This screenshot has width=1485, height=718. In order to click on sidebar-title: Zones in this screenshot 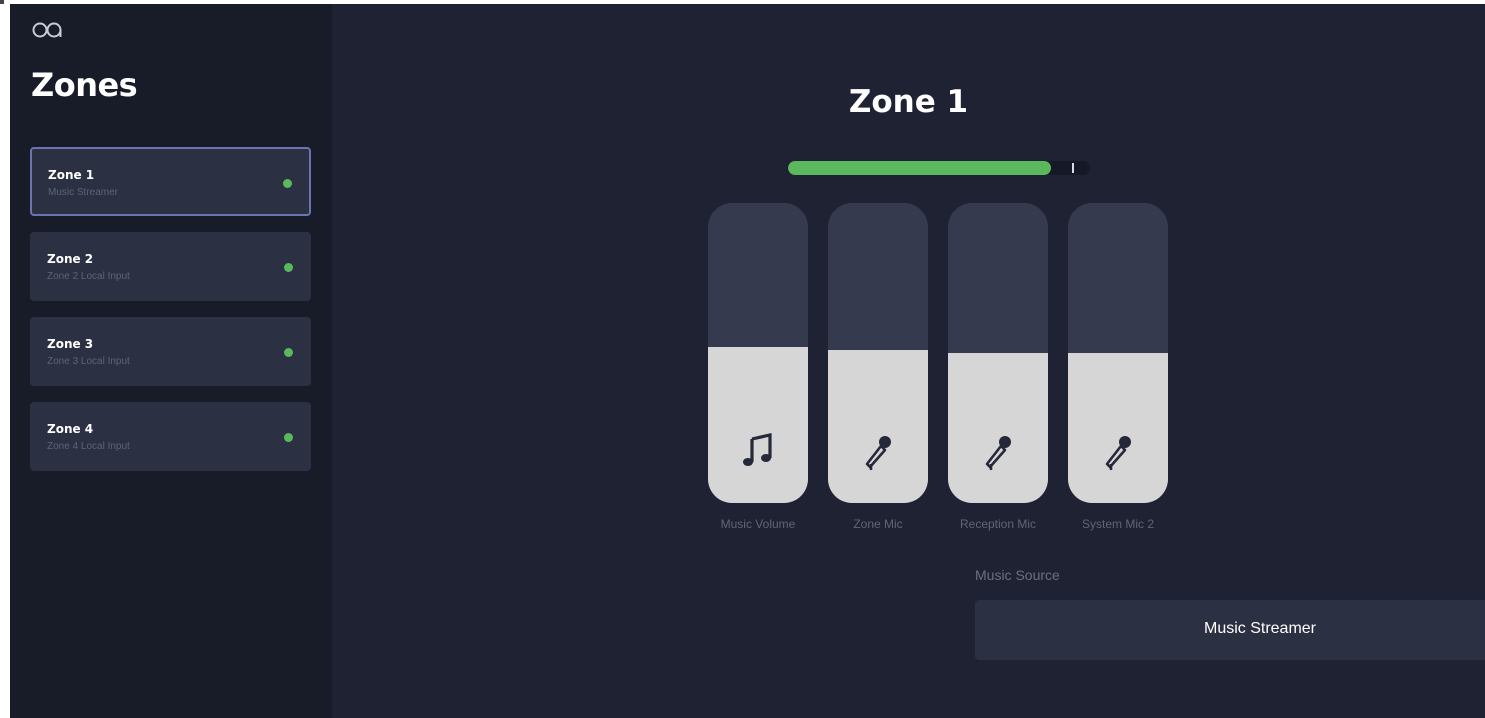, I will do `click(84, 85)`.